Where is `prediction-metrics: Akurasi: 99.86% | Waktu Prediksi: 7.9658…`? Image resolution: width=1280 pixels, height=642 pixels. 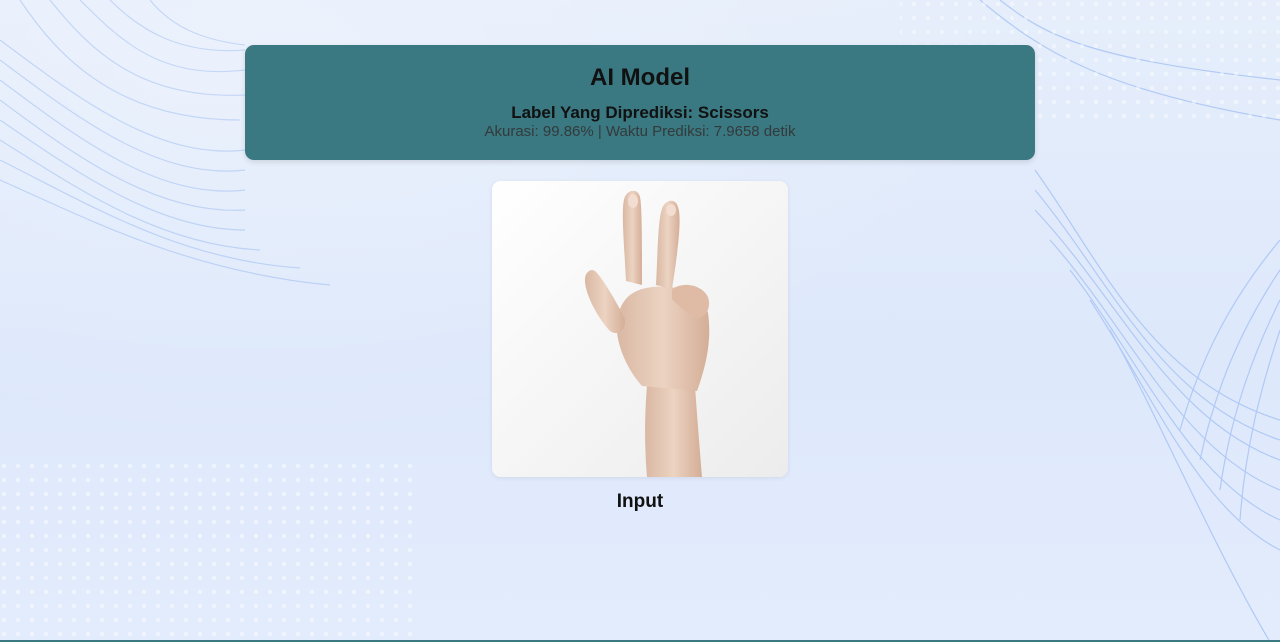
prediction-metrics: Akurasi: 99.86% | Waktu Prediksi: 7.9658… is located at coordinates (640, 131).